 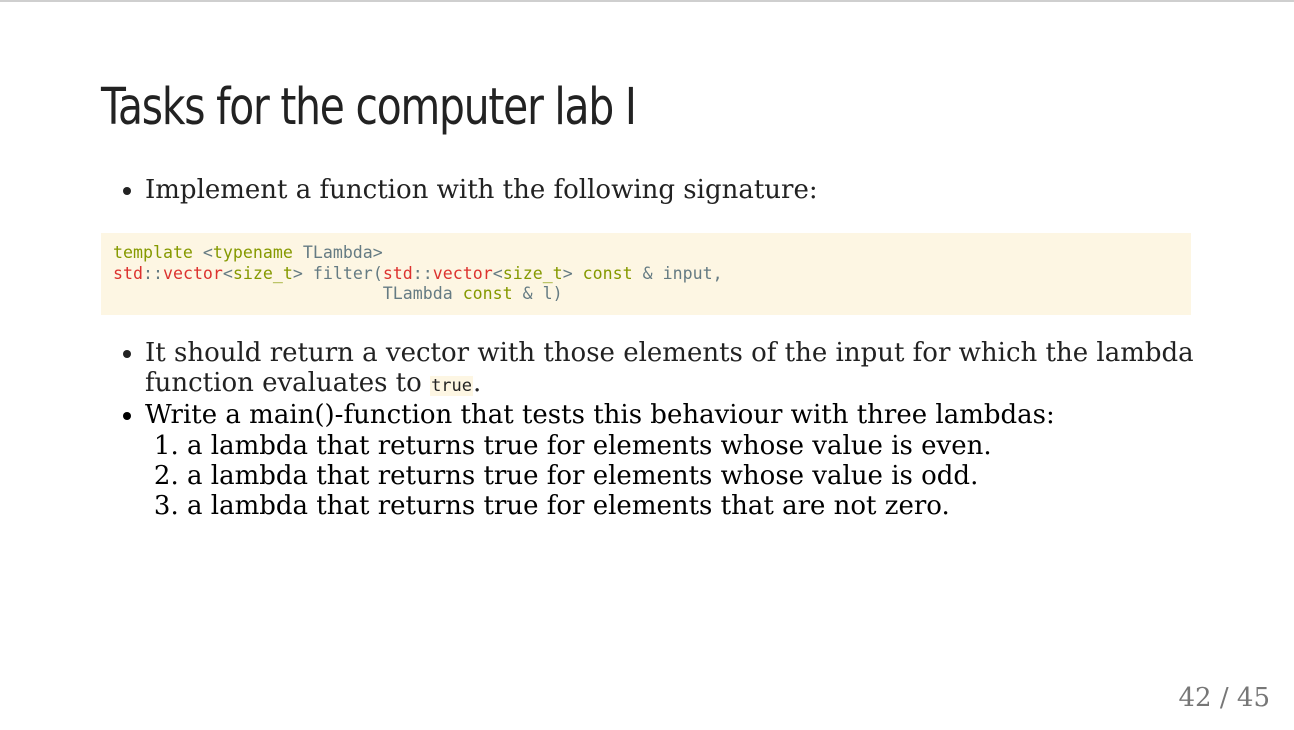 I want to click on page-total: 45, so click(x=1253, y=698).